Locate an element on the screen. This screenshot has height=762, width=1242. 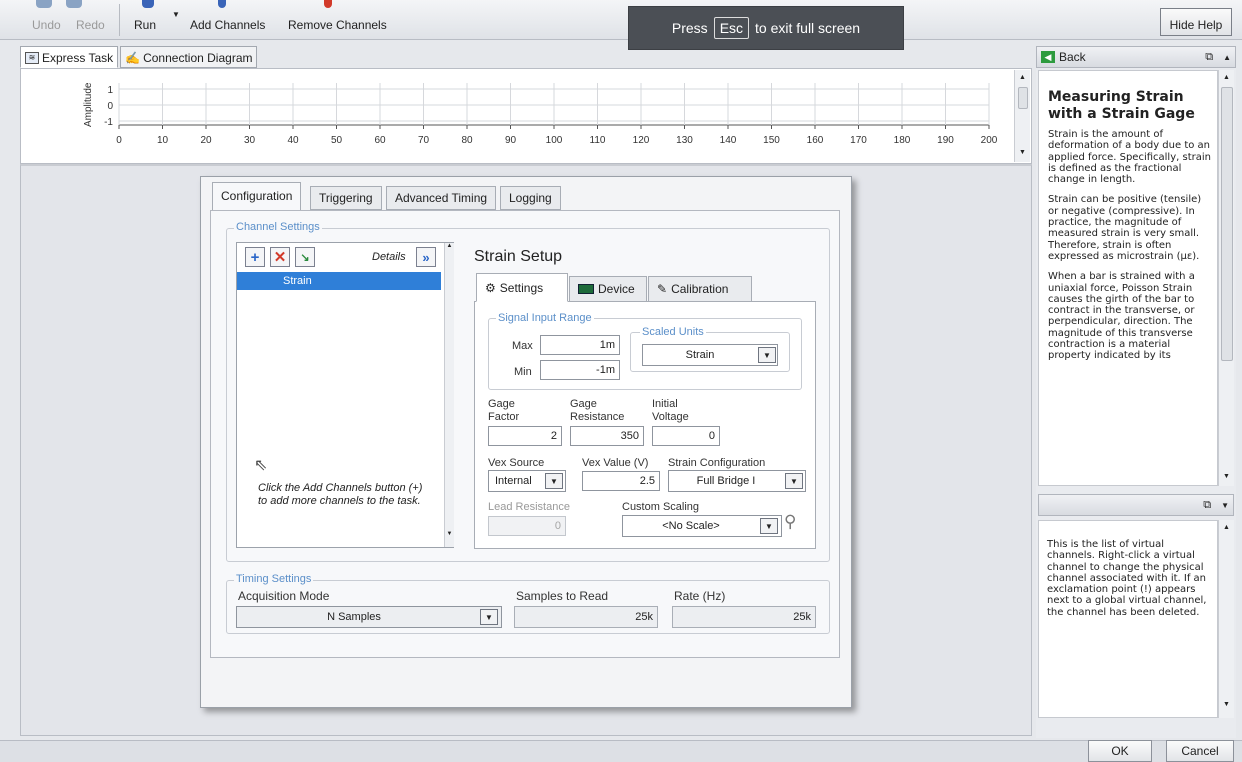
min-input: -1m is located at coordinates (580, 370).